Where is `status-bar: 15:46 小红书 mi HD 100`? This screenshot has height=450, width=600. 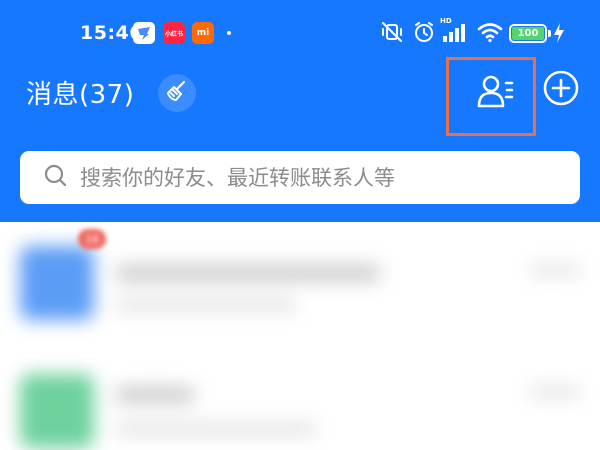
status-bar: 15:46 小红书 mi HD 100 is located at coordinates (300, 31).